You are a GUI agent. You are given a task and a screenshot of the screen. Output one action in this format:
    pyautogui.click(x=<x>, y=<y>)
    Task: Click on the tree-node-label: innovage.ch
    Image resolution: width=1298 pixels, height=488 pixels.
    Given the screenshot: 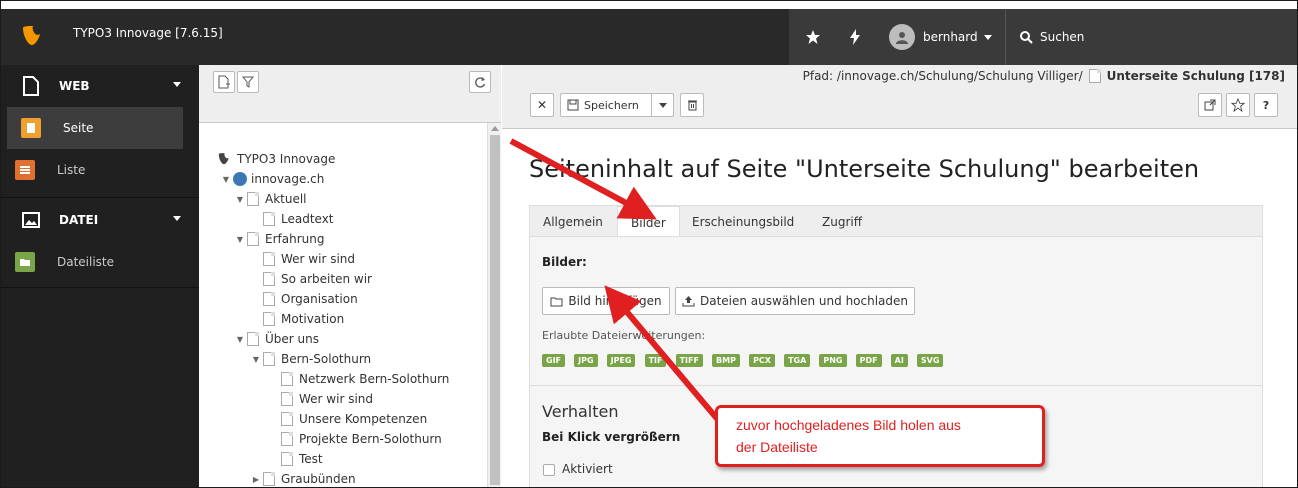 What is the action you would take?
    pyautogui.click(x=288, y=179)
    